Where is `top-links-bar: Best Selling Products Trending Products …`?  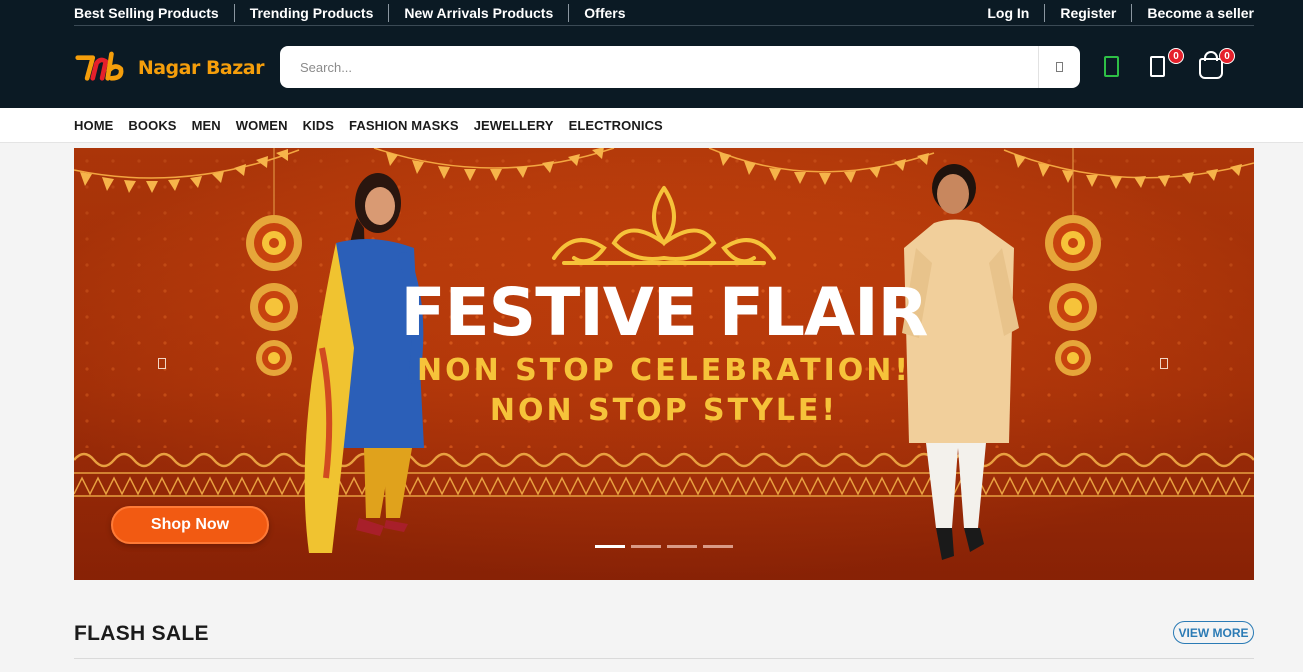 top-links-bar: Best Selling Products Trending Products … is located at coordinates (664, 13).